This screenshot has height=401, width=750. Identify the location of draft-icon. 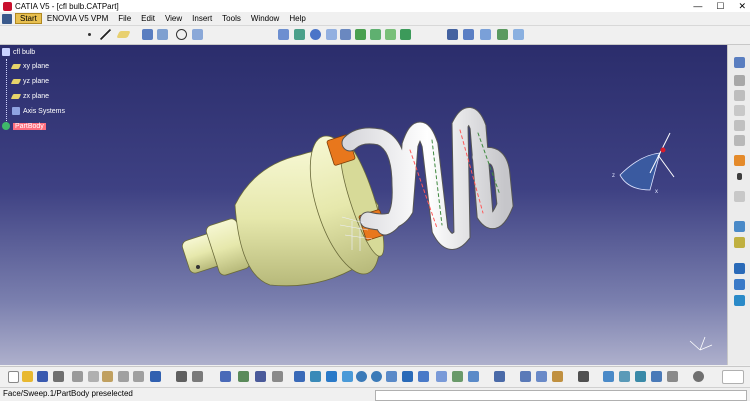
(502, 34).